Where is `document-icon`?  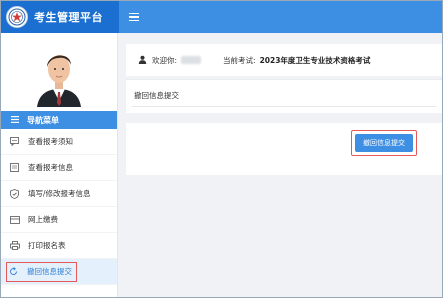
document-icon is located at coordinates (15, 167).